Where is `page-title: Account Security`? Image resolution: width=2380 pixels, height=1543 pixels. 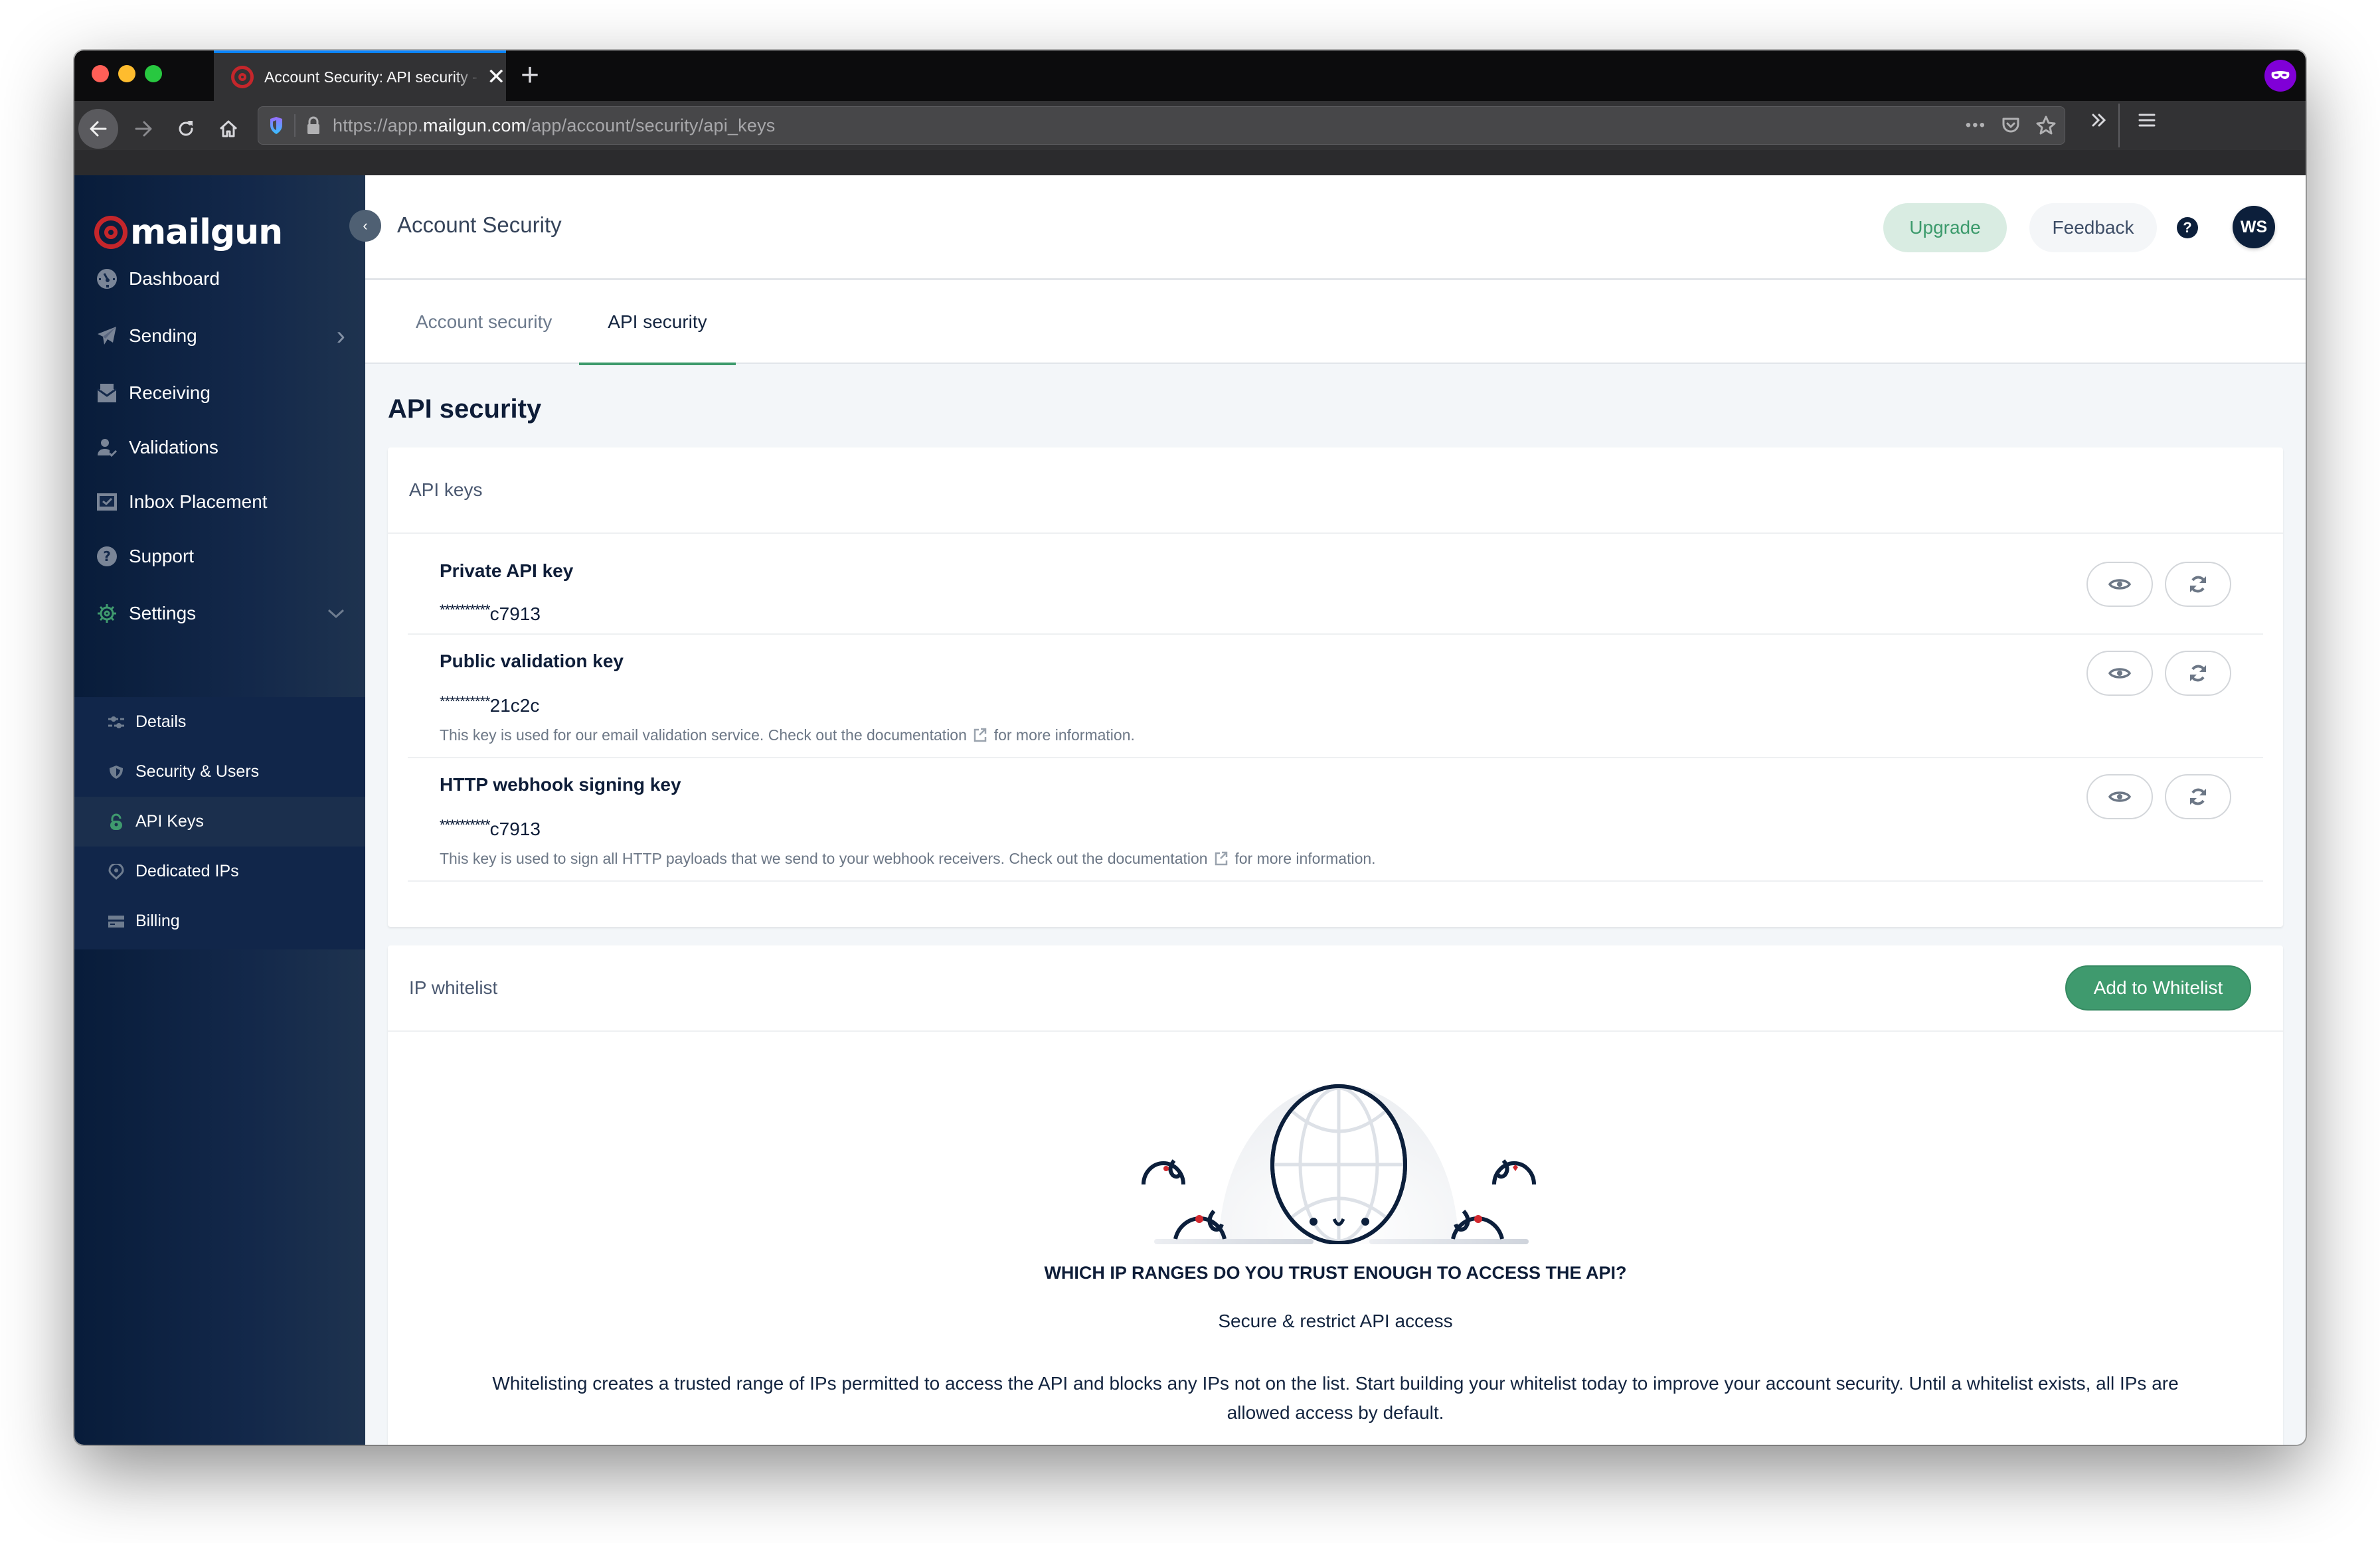 page-title: Account Security is located at coordinates (479, 224).